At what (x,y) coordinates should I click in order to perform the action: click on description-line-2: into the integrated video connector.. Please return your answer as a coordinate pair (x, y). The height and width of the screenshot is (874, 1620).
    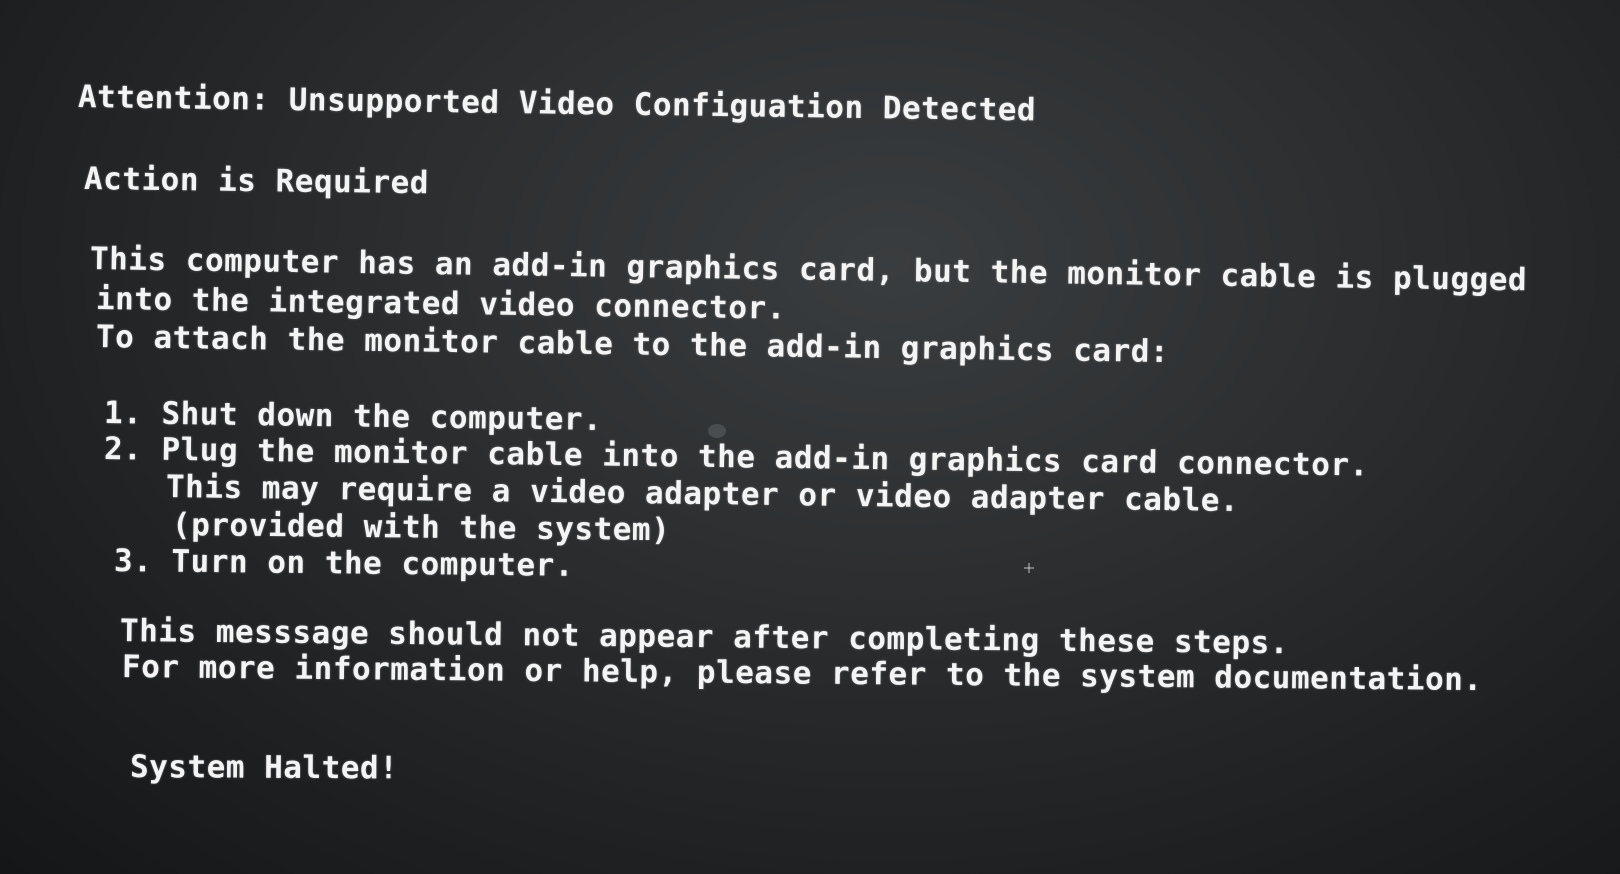
    Looking at the image, I should click on (441, 304).